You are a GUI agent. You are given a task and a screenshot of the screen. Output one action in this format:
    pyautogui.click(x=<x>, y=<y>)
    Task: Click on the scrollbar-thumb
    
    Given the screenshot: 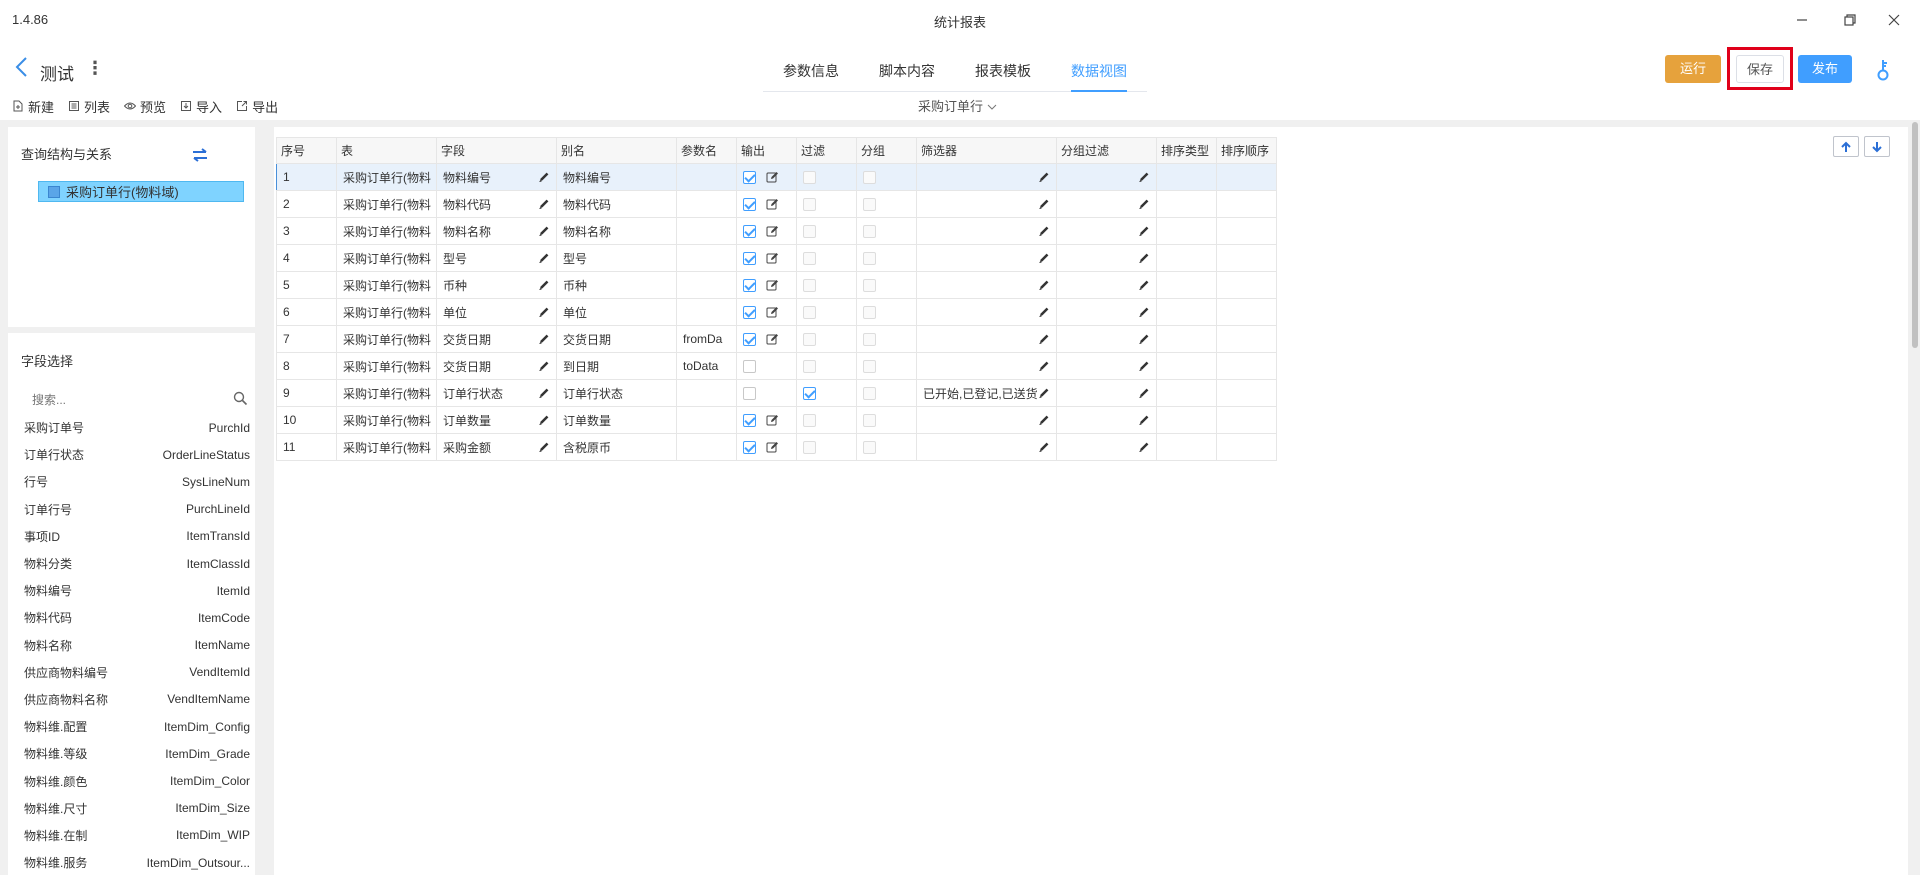 What is the action you would take?
    pyautogui.click(x=1915, y=235)
    